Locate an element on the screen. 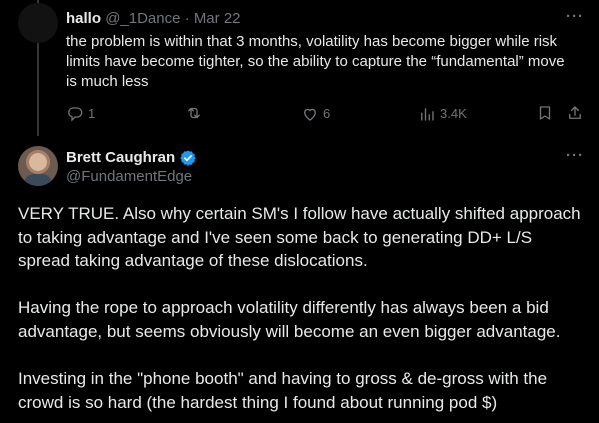  reply-header: hallo @_1Dance · Mar 22 is located at coordinates (153, 19).